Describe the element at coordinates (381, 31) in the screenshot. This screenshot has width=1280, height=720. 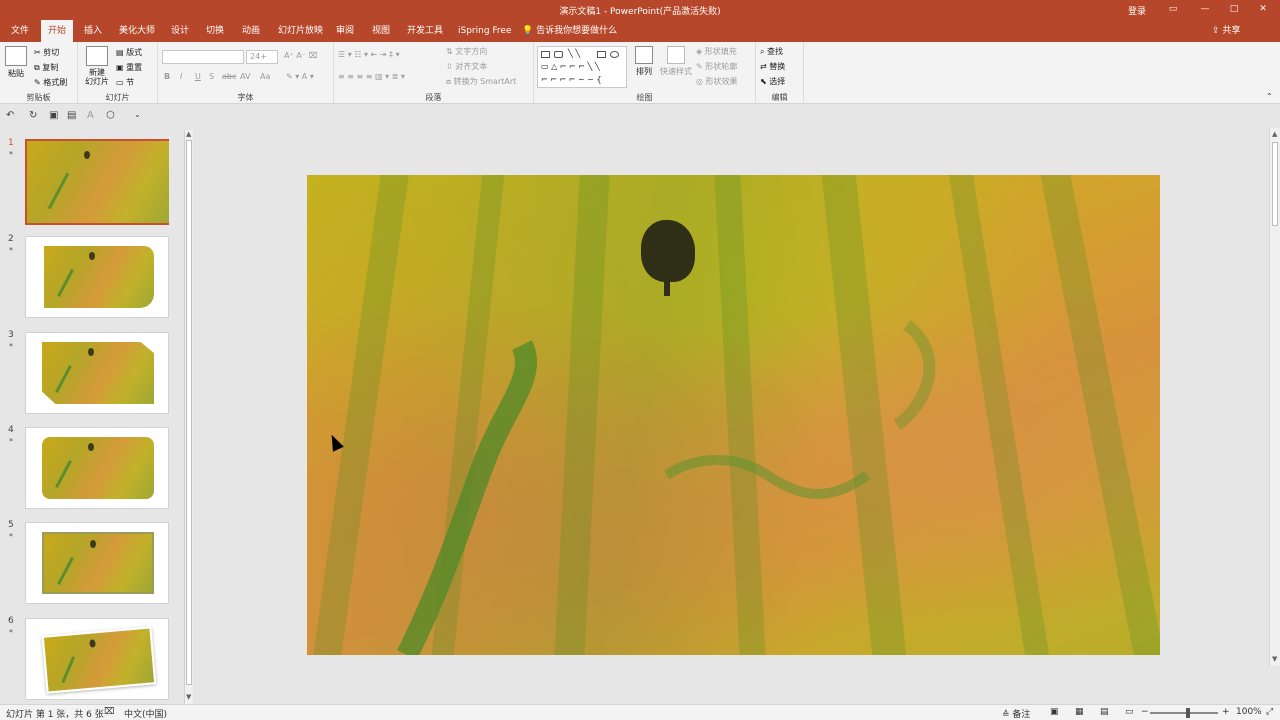
I see `tab-view: 视图` at that location.